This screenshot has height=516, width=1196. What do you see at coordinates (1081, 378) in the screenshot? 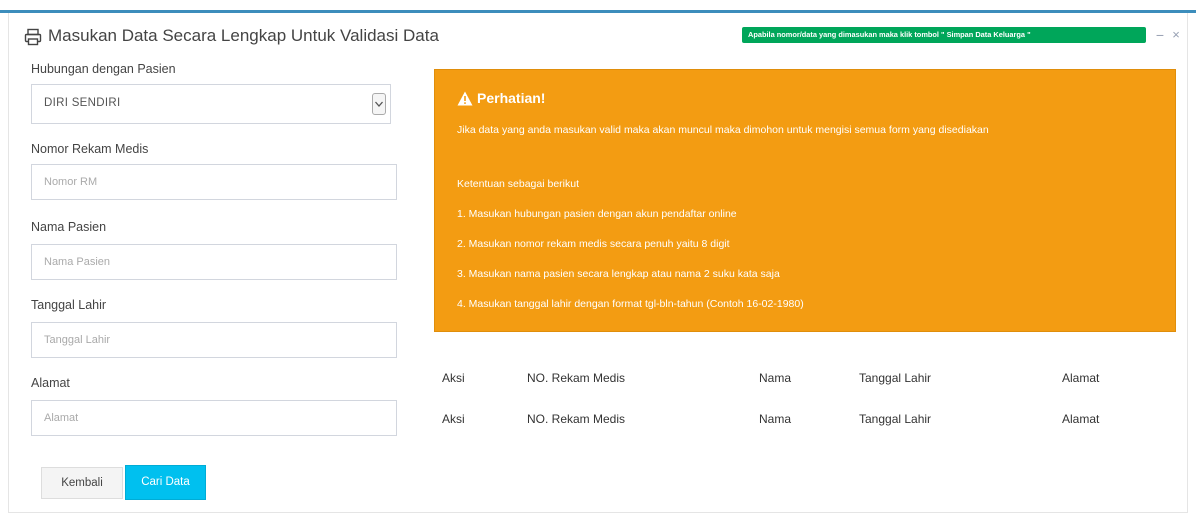
I see `table-header-cell: Alamat` at bounding box center [1081, 378].